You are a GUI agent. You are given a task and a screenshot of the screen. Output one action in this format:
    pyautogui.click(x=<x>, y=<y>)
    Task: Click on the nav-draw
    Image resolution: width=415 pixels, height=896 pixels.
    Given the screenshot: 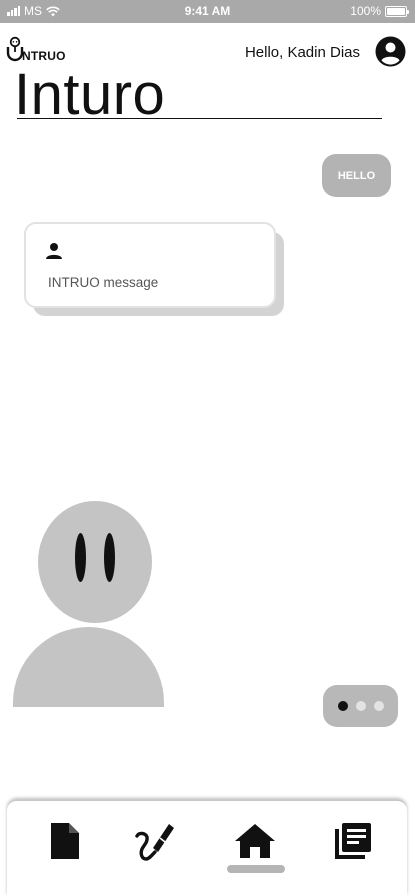 What is the action you would take?
    pyautogui.click(x=156, y=841)
    